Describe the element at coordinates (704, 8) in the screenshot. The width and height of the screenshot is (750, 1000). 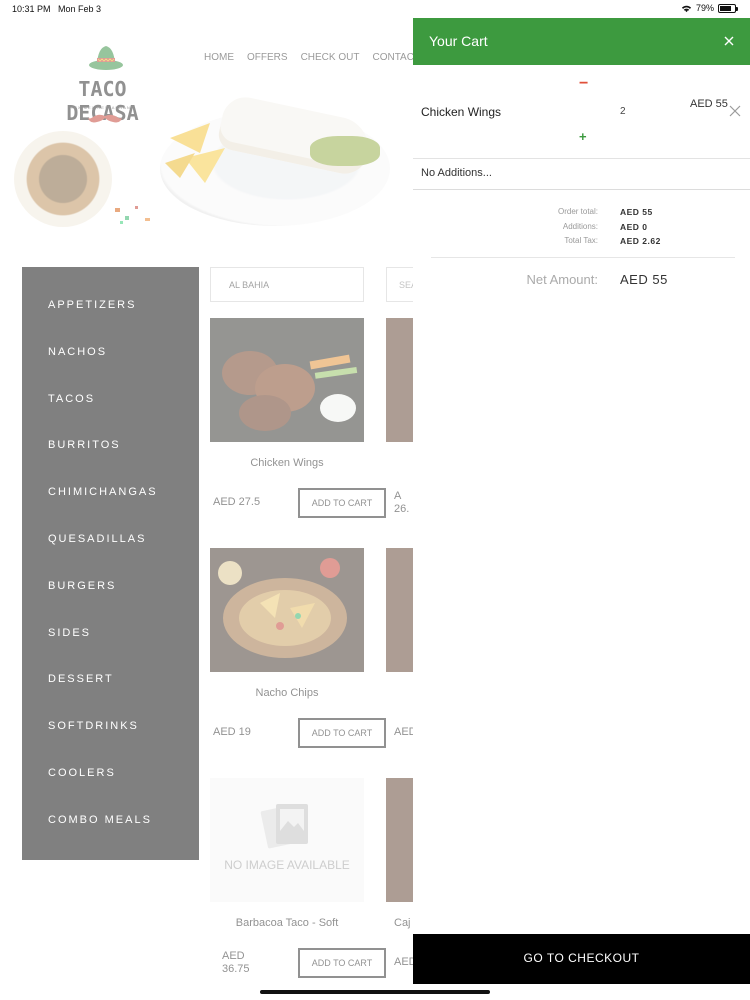
I see `battery-percent: 79%` at that location.